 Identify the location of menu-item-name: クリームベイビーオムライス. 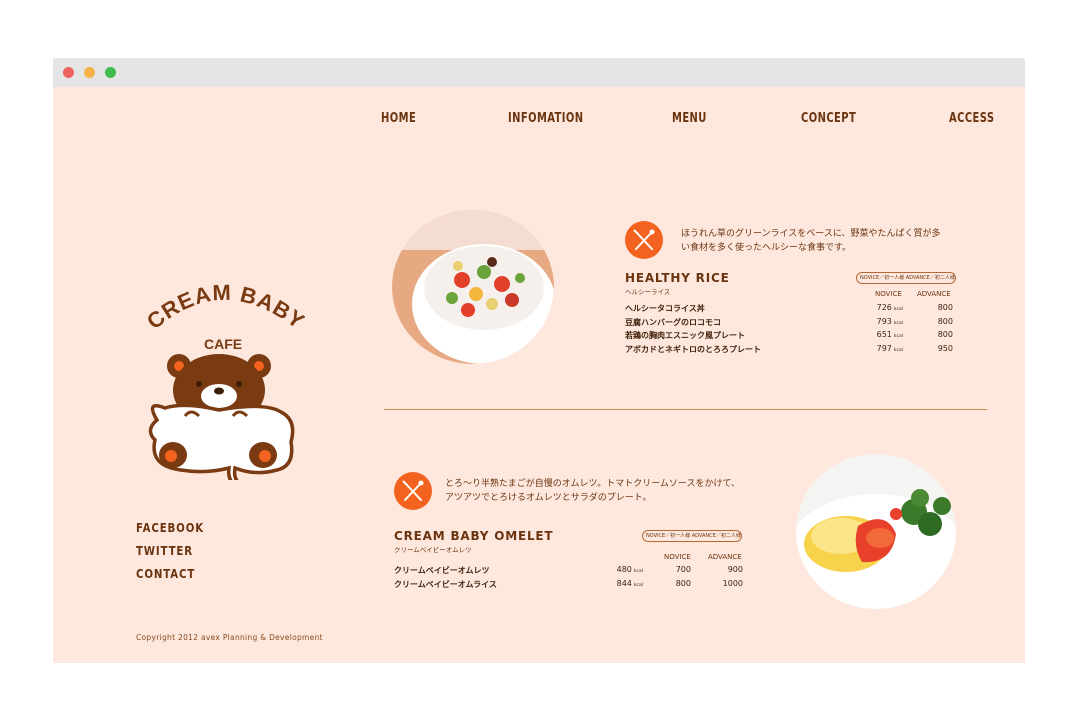
(445, 584).